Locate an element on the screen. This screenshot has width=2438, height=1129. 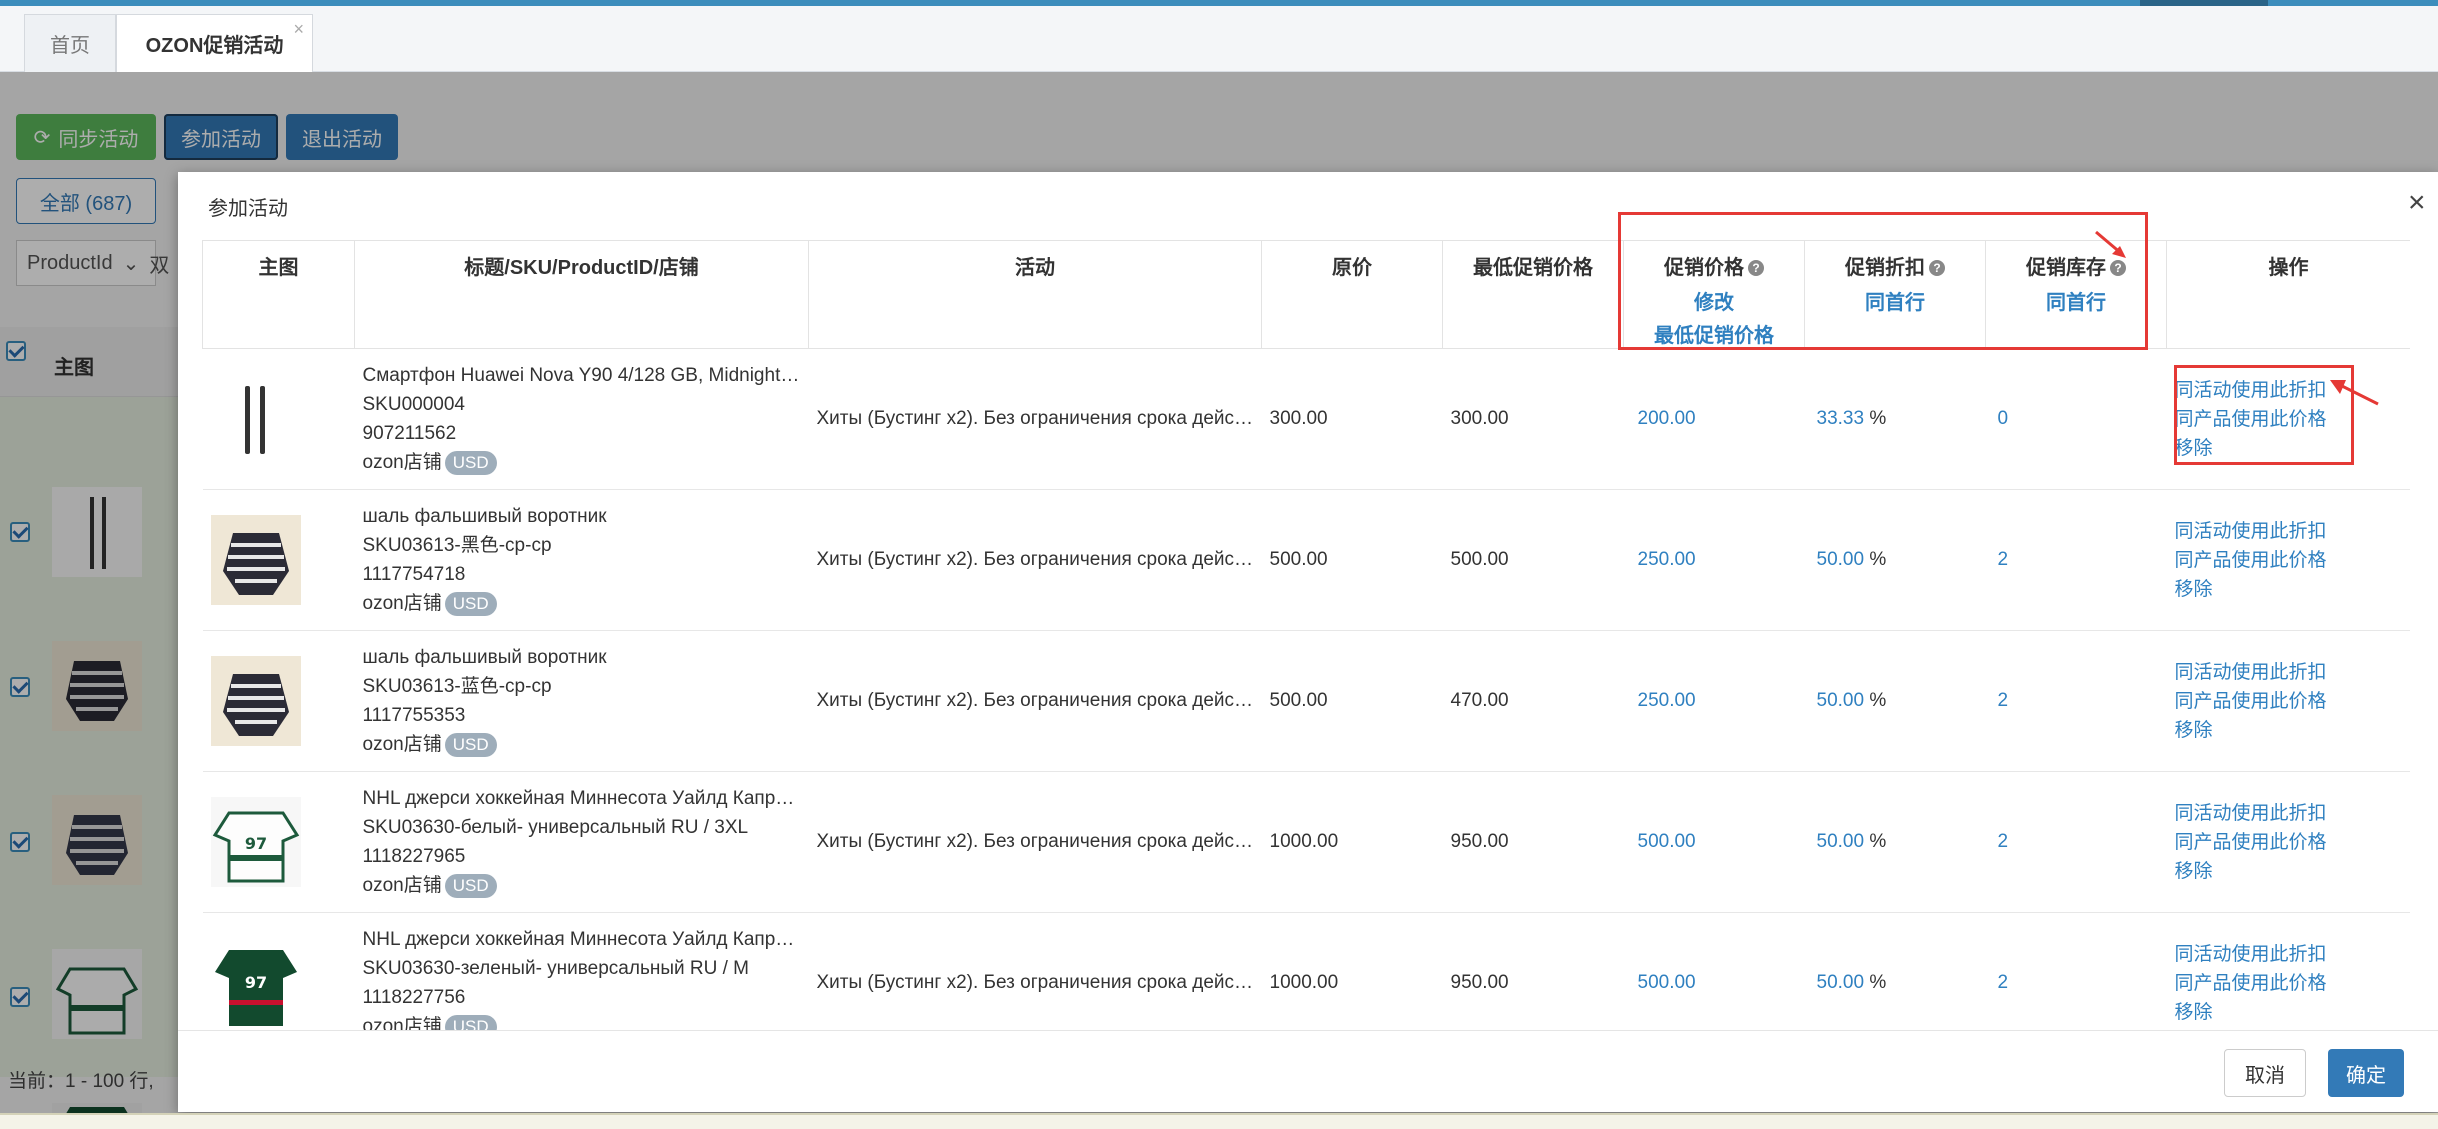
row-min-price-cell: 950.00 is located at coordinates (1533, 971).